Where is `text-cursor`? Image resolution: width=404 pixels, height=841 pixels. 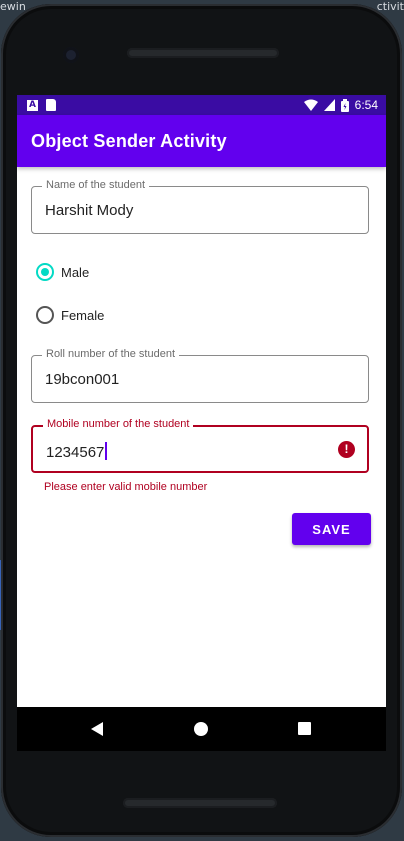 text-cursor is located at coordinates (106, 451).